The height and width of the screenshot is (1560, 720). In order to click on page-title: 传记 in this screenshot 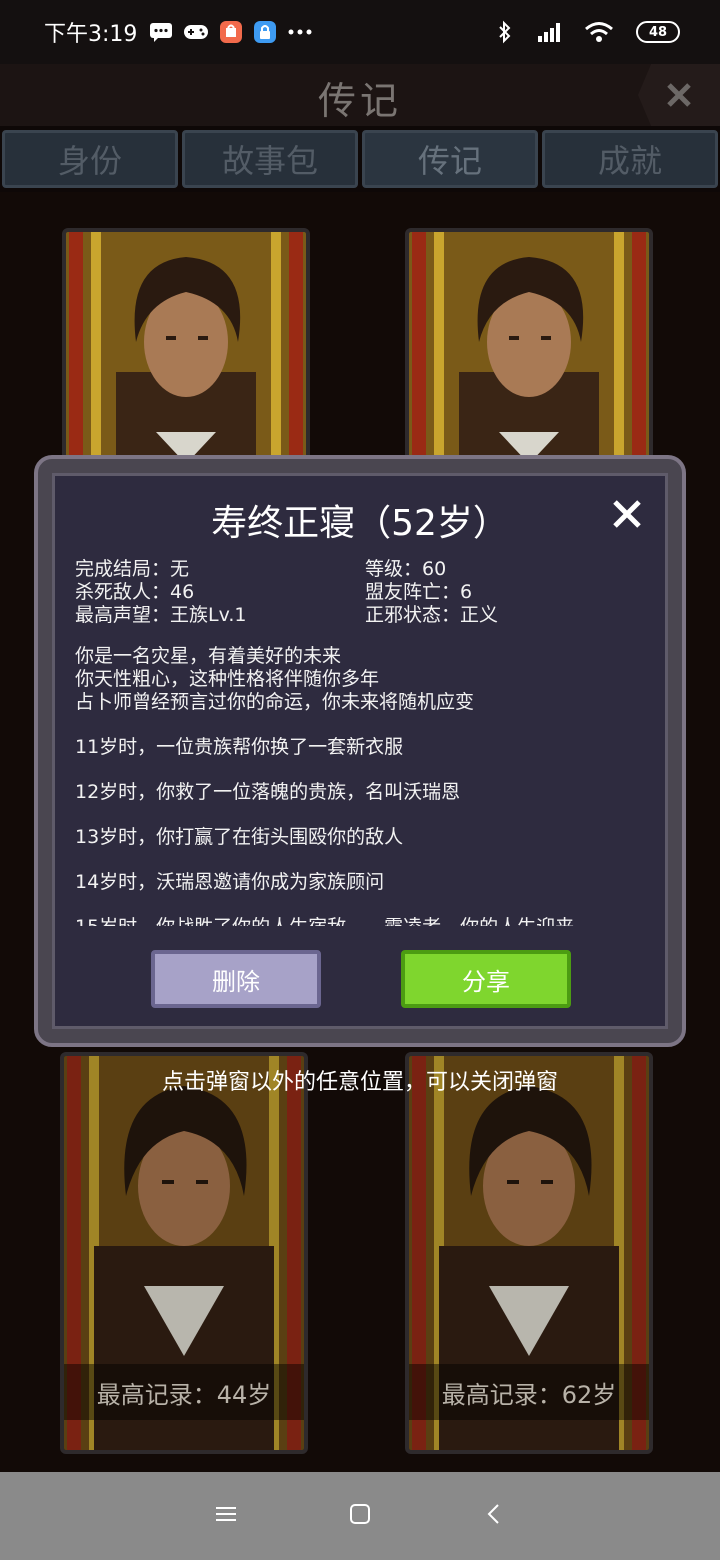, I will do `click(359, 101)`.